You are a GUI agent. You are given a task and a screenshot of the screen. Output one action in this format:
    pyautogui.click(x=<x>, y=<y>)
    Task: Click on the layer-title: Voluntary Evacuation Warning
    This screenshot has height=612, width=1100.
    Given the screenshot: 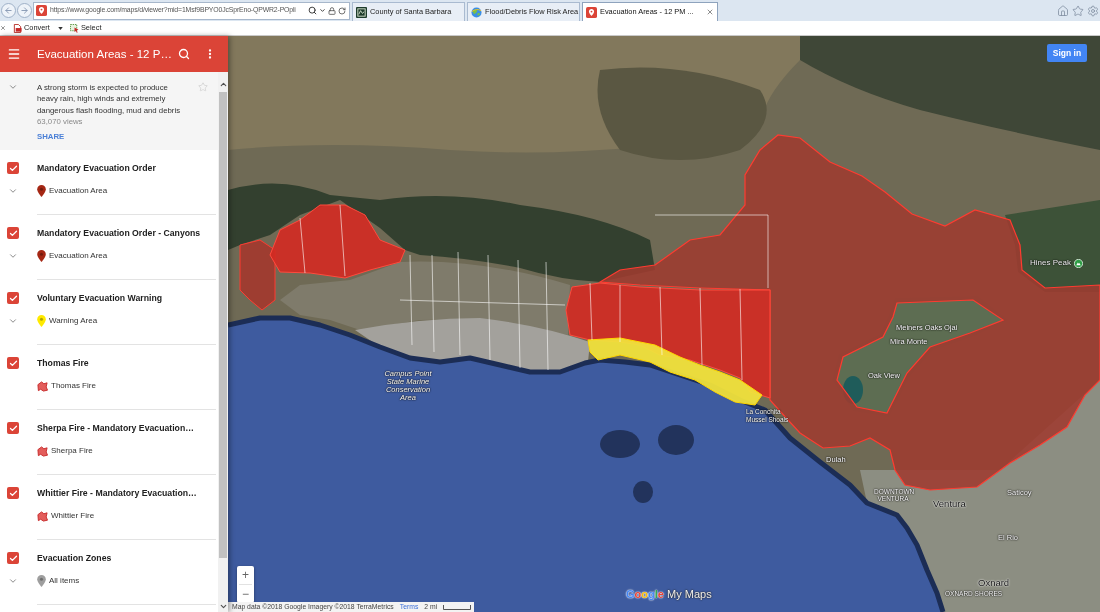 What is the action you would take?
    pyautogui.click(x=100, y=298)
    